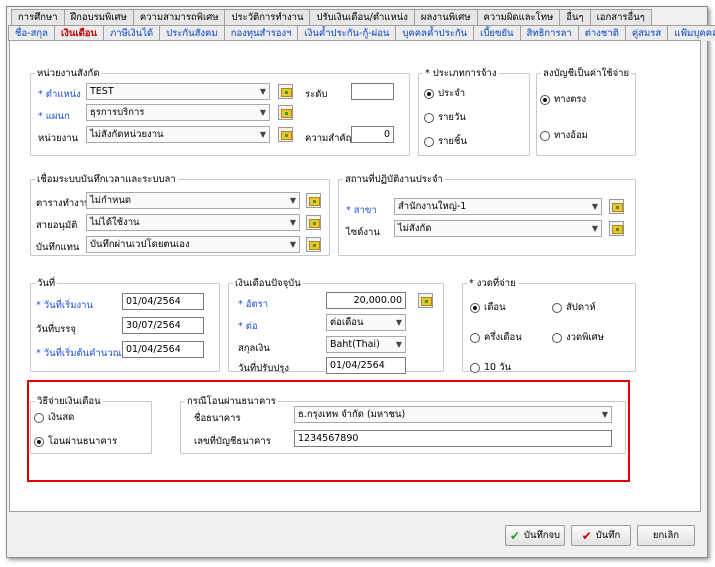 Image resolution: width=715 pixels, height=567 pixels. I want to click on save-button: ✔ บันทึก, so click(601, 535).